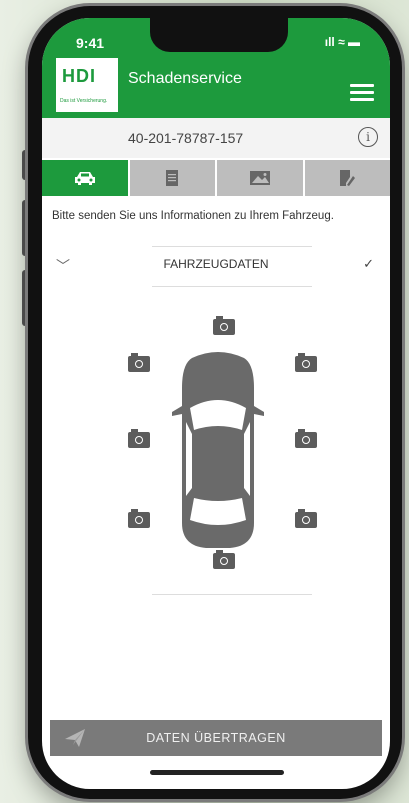  I want to click on camera-icon-right, so click(306, 438).